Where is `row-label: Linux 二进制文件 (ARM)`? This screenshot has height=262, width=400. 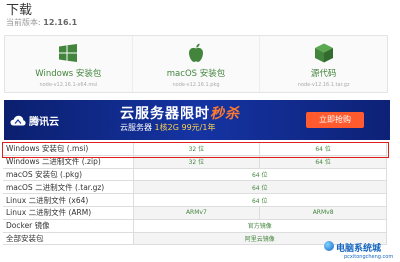
row-label: Linux 二进制文件 (ARM) is located at coordinates (68, 212).